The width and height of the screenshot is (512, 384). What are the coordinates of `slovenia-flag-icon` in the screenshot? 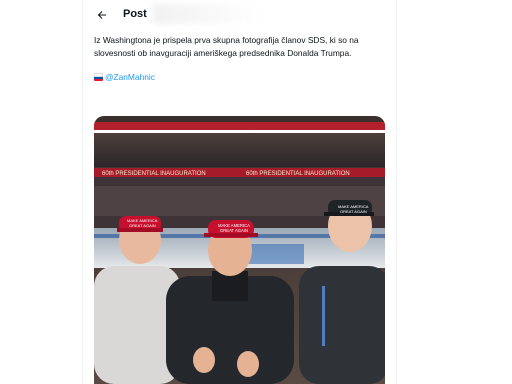 It's located at (98, 77).